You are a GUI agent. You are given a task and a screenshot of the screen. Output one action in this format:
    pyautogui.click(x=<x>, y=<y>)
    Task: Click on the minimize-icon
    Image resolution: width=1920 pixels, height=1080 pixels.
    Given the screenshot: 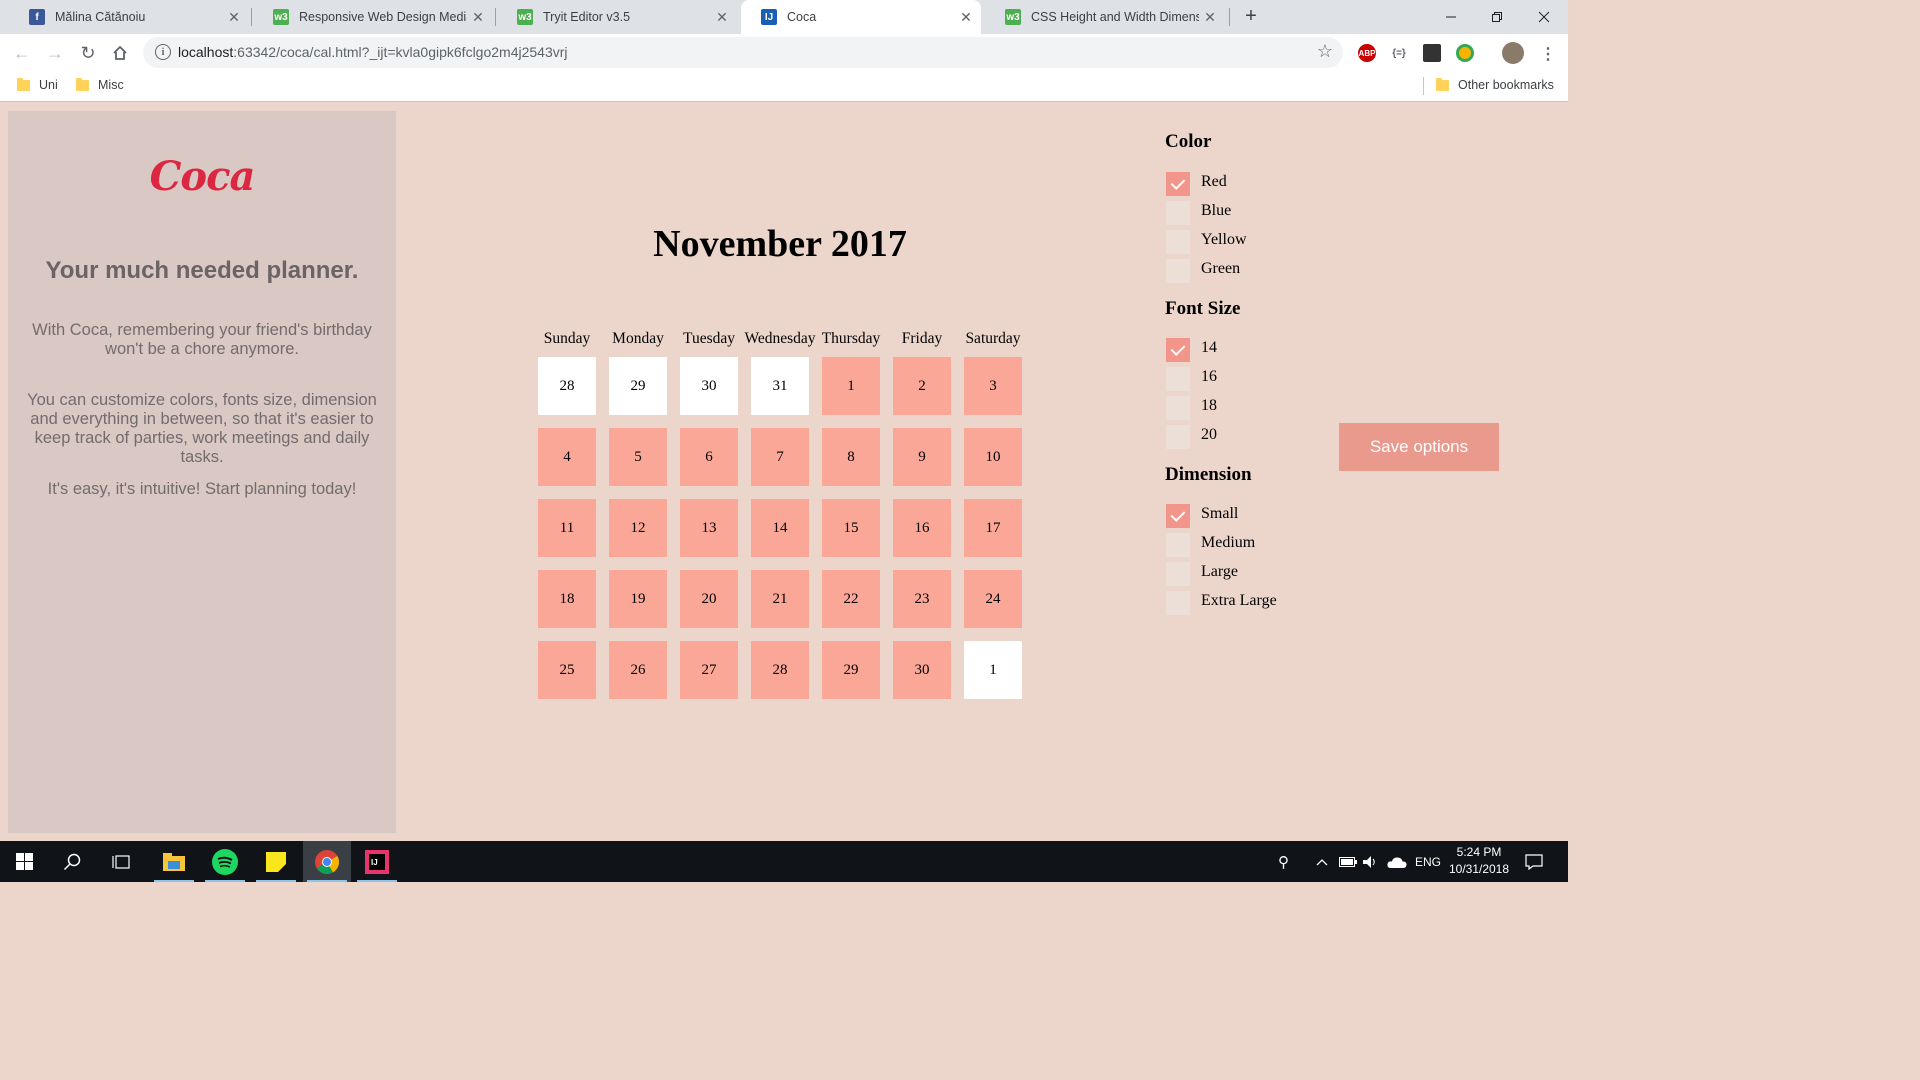 What is the action you would take?
    pyautogui.click(x=1451, y=17)
    